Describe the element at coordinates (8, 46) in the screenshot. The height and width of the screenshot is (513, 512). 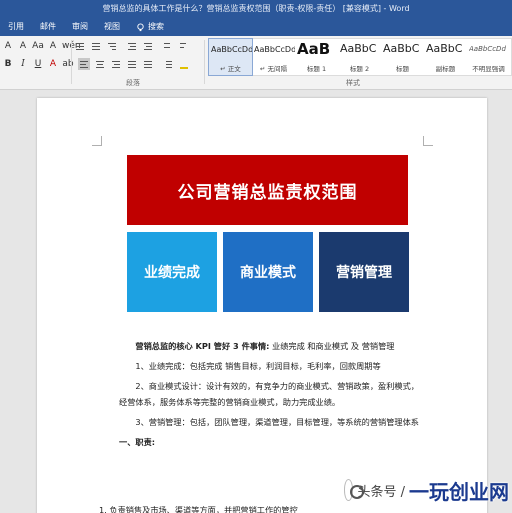
I see `grow-font-button: A` at that location.